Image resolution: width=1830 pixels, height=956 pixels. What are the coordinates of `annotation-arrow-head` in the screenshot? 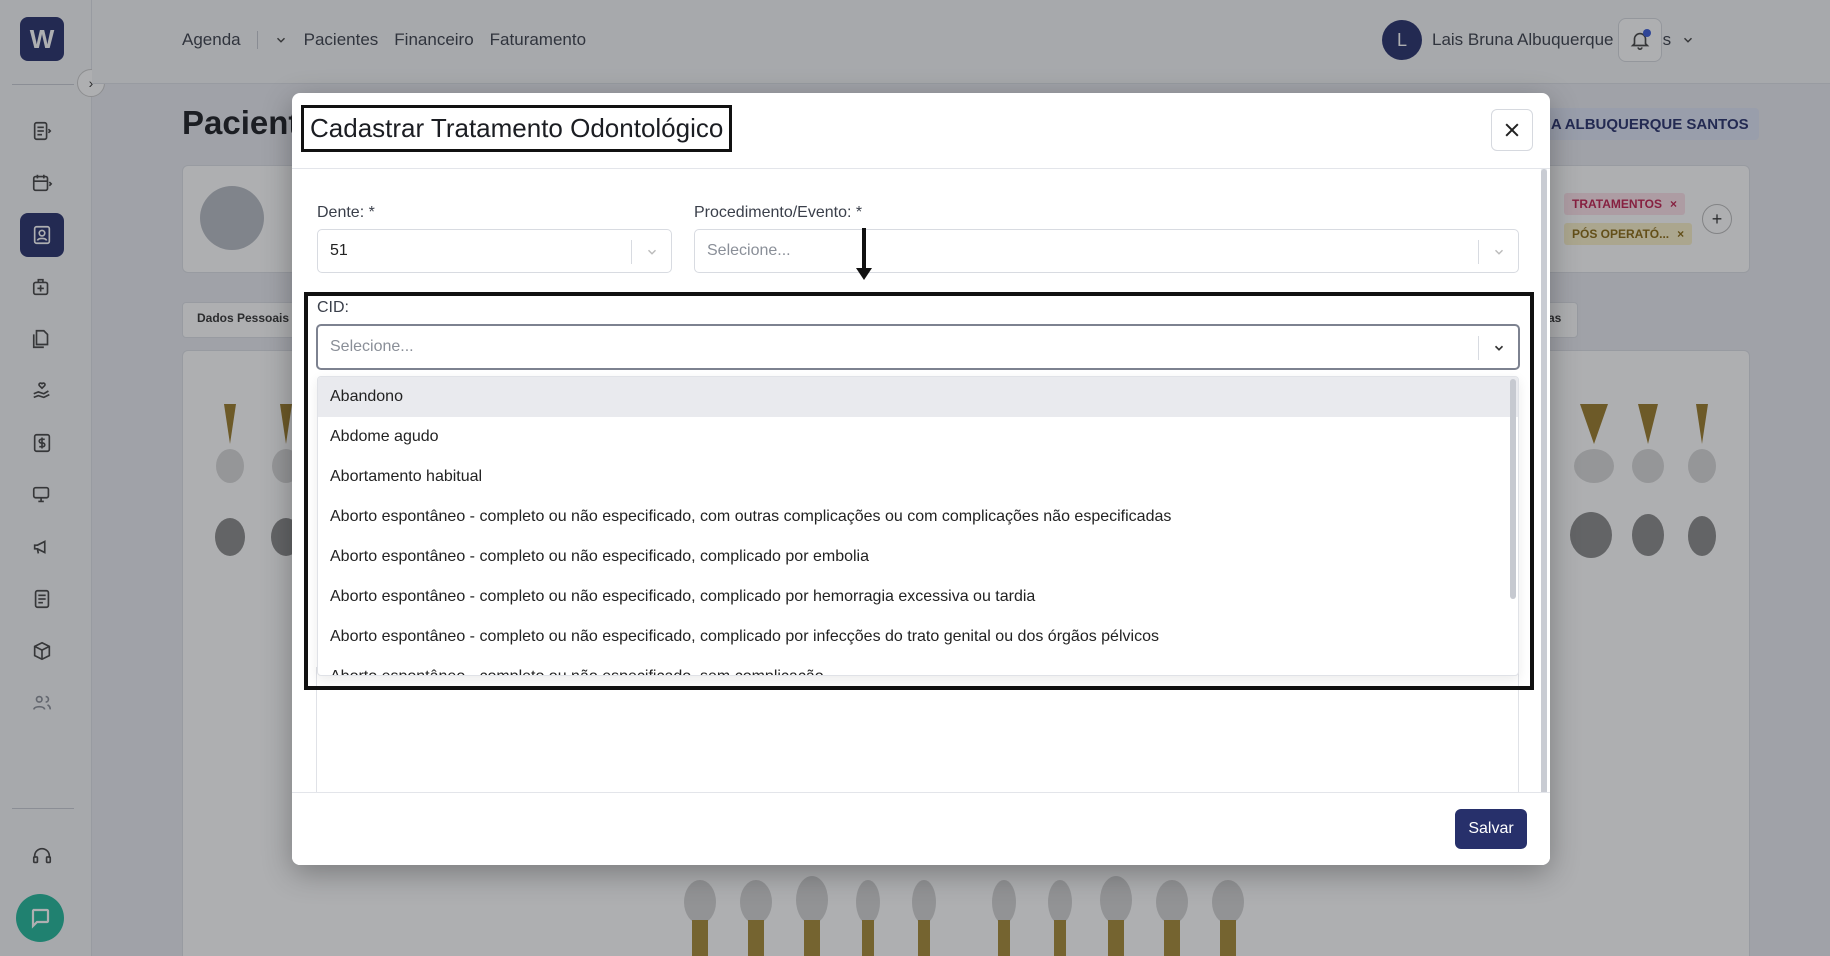 It's located at (864, 274).